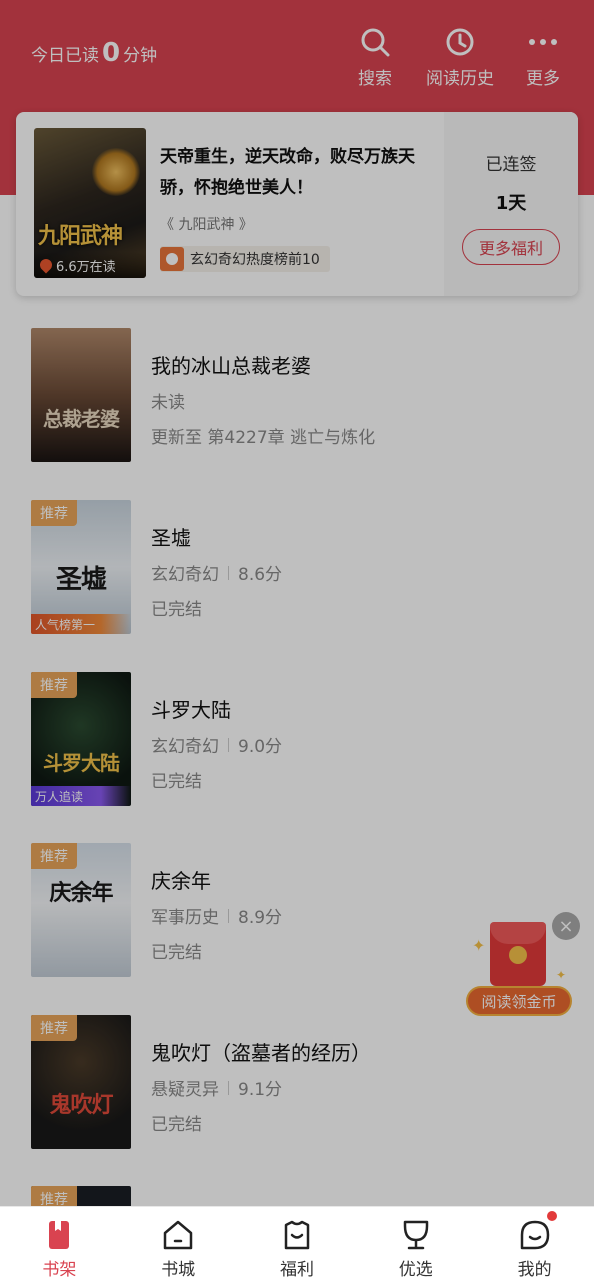  I want to click on bookstore-icon, so click(178, 1235).